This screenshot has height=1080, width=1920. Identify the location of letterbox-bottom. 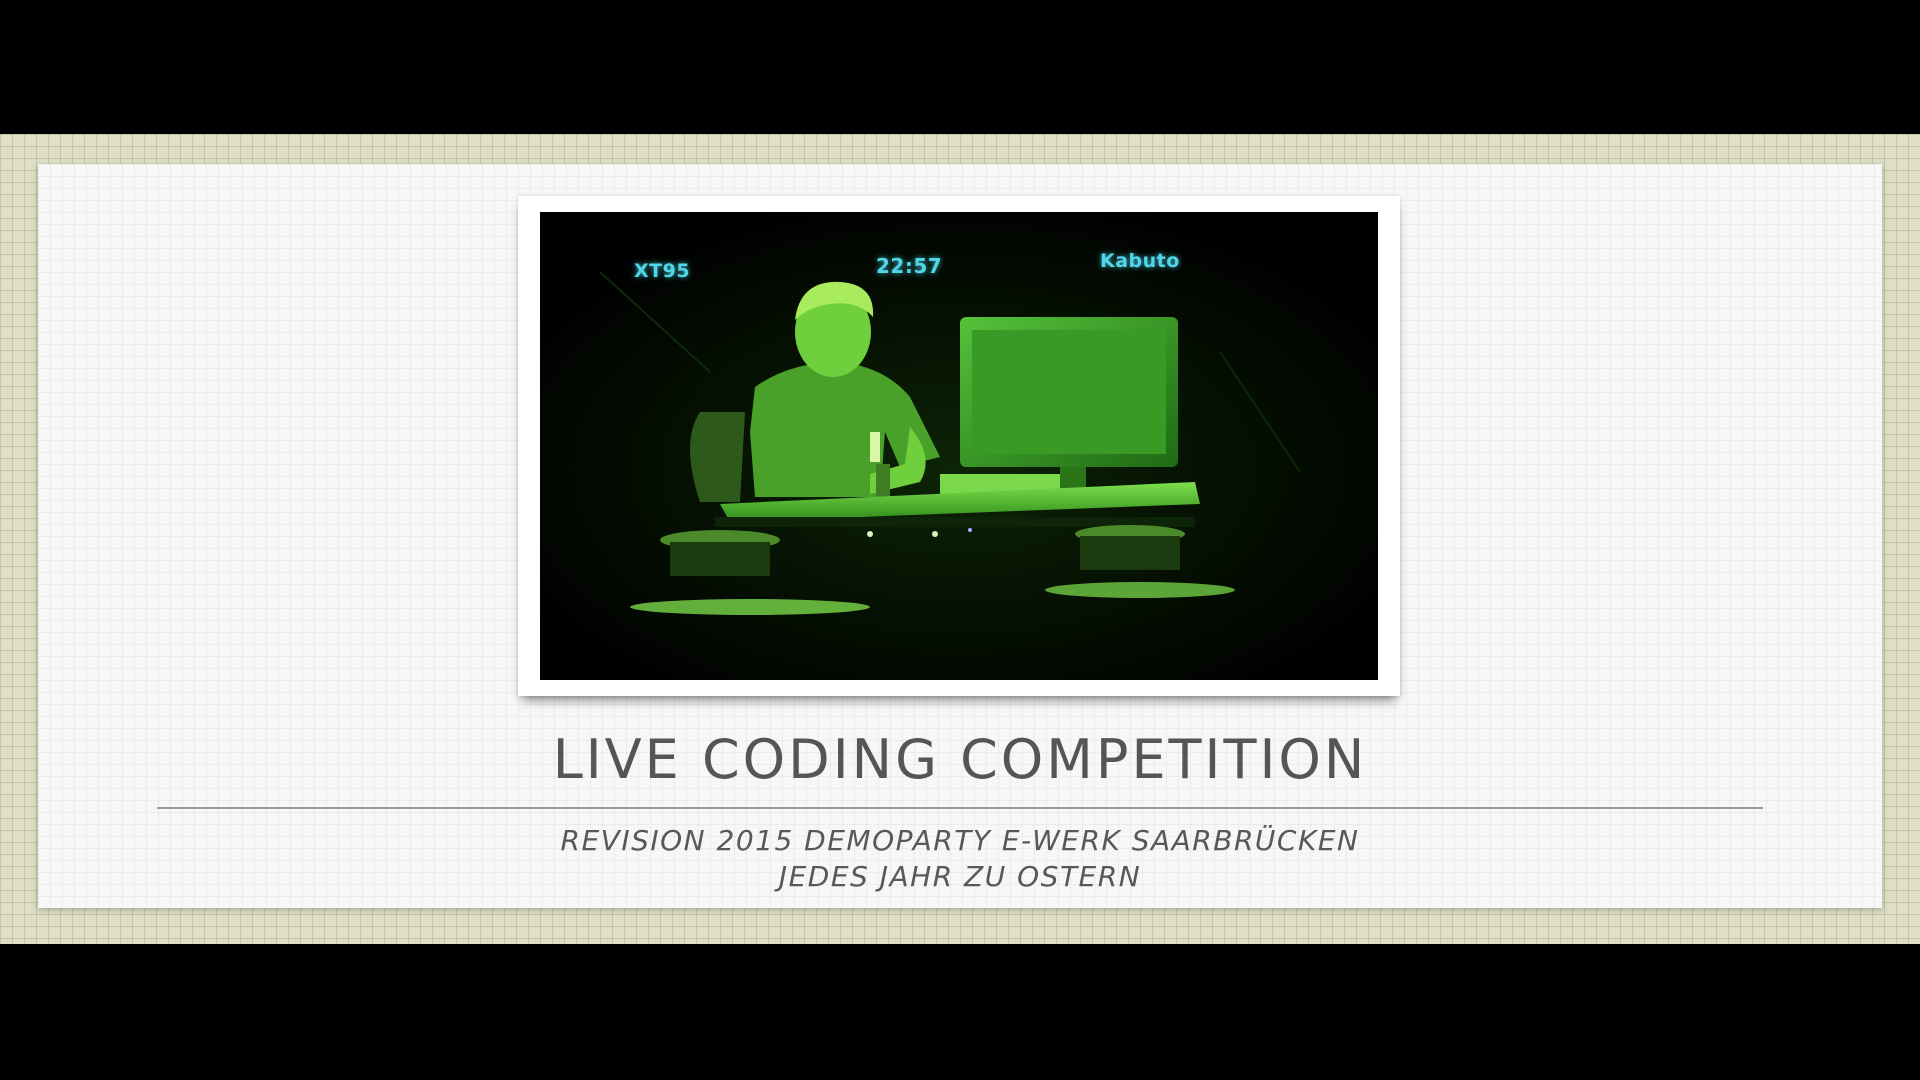
(960, 1012).